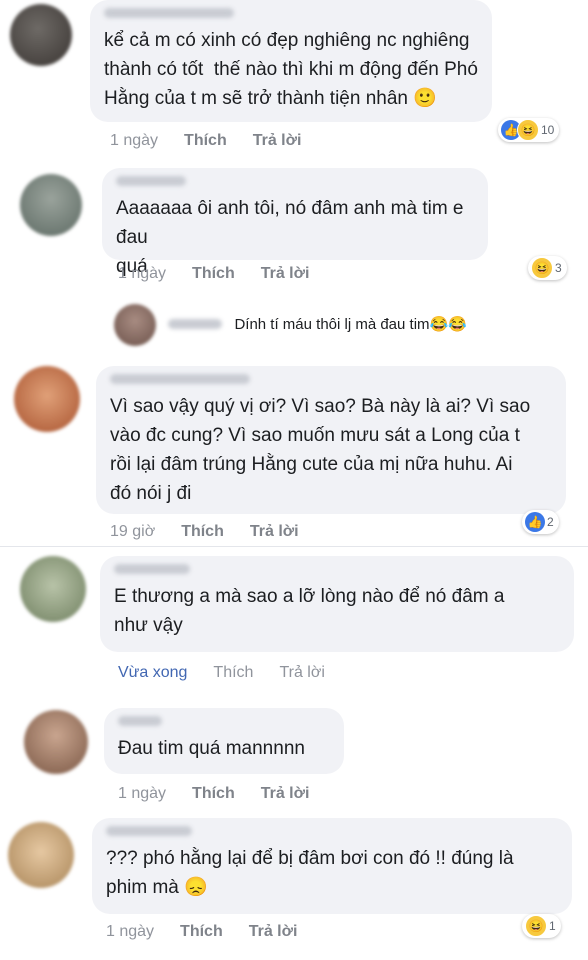  I want to click on comment-meta: 19 giờ Thích Trả lời, so click(204, 532).